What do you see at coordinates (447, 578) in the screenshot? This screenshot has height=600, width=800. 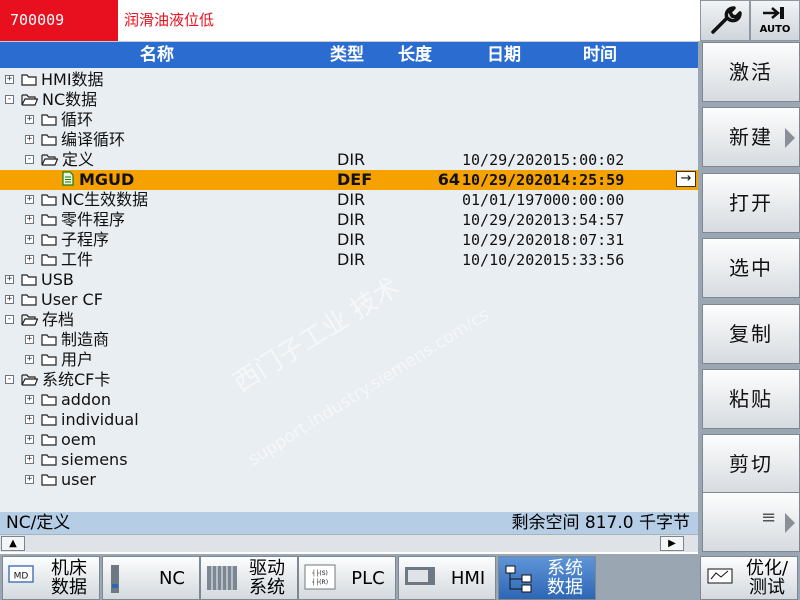 I see `tab-hmi: HMI` at bounding box center [447, 578].